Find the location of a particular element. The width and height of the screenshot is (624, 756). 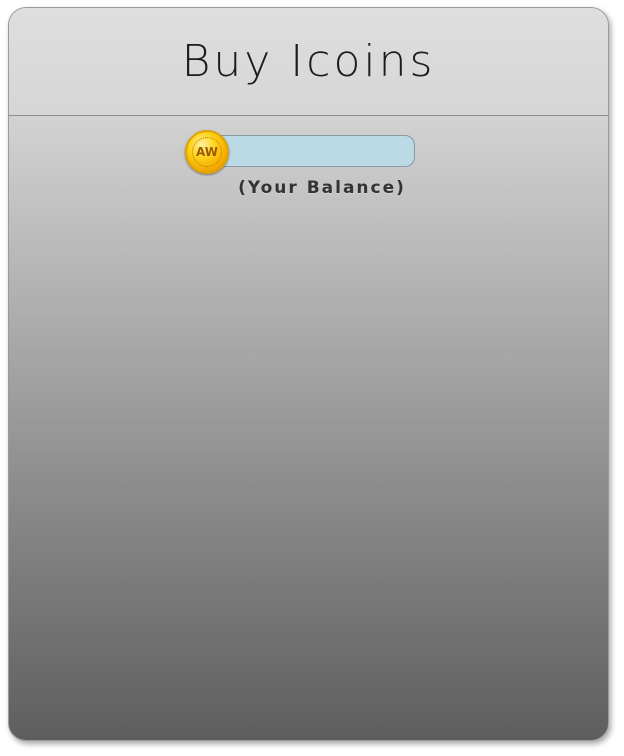

coin-label: AW is located at coordinates (207, 152).